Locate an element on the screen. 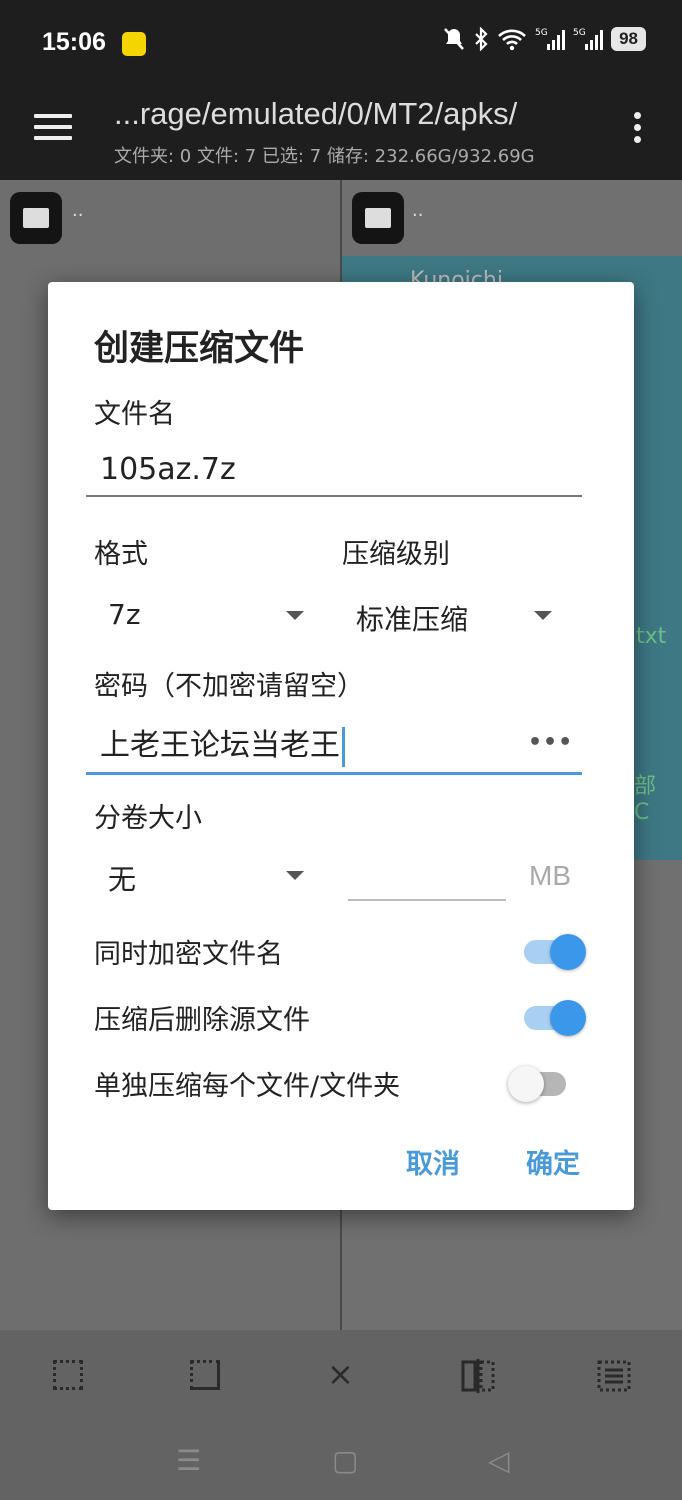 Image resolution: width=682 pixels, height=1500 pixels. volume-chevron-down-icon is located at coordinates (295, 875).